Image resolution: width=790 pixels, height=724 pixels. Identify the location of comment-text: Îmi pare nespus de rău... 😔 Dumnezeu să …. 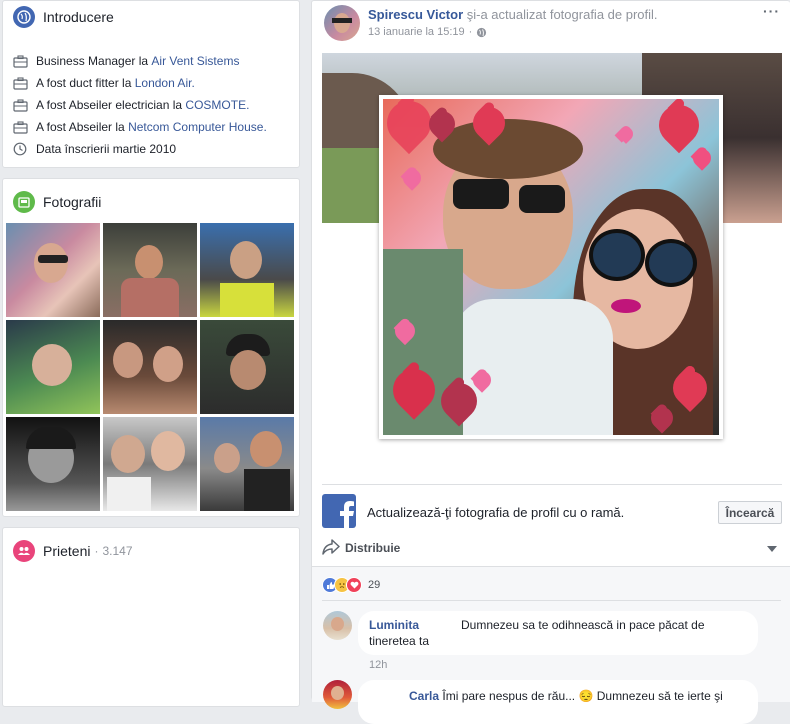
(582, 696).